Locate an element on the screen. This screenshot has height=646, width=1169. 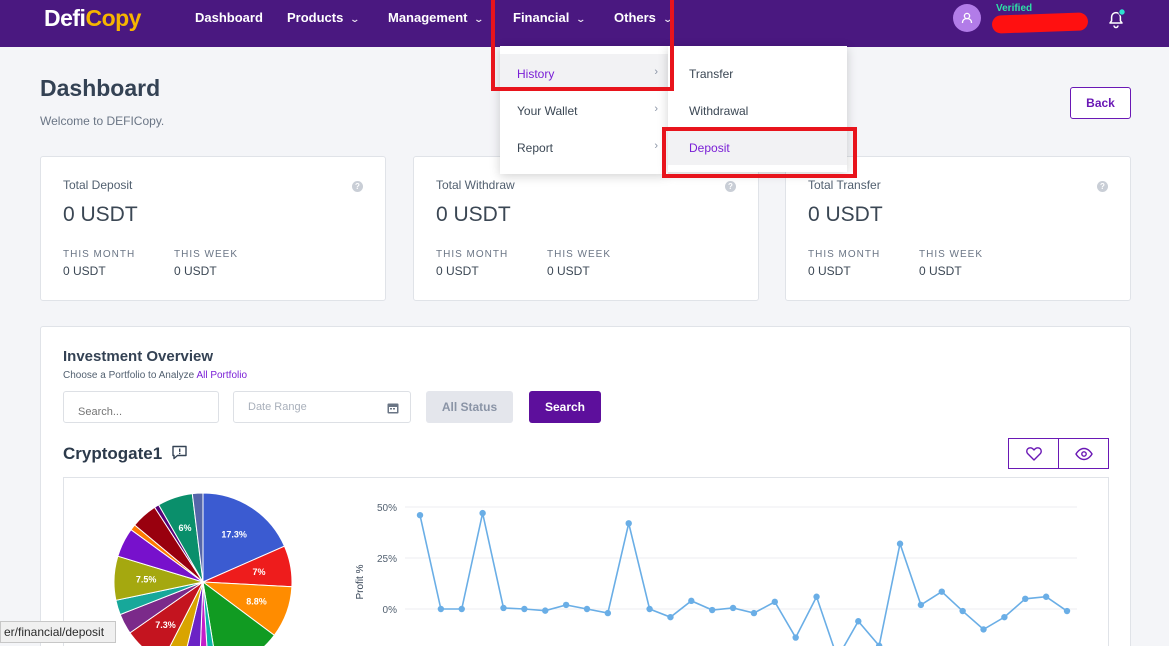
view-button is located at coordinates (1083, 453).